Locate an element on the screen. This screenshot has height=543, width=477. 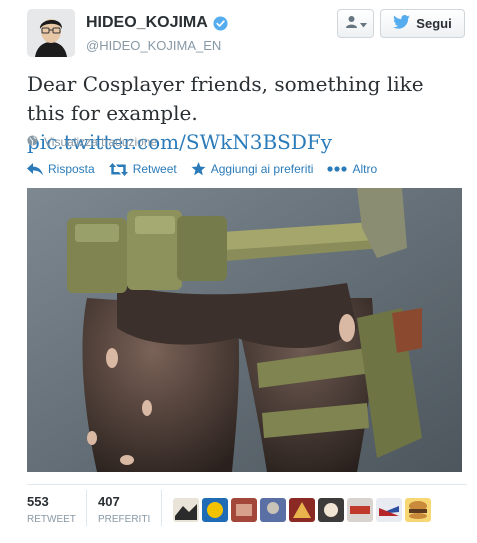
follow-button-label: Segui is located at coordinates (434, 23).